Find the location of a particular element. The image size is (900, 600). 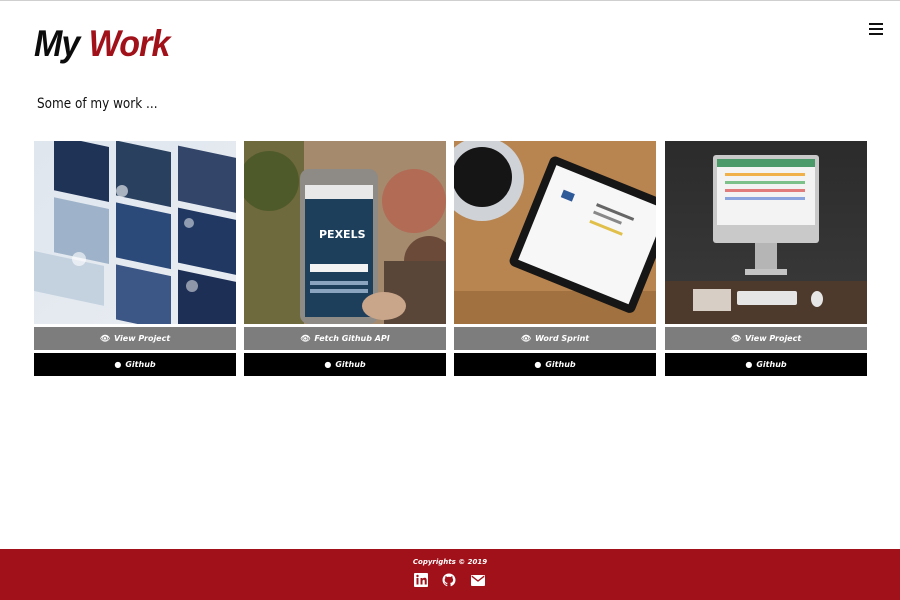

hamburger-menu-icon is located at coordinates (876, 29).